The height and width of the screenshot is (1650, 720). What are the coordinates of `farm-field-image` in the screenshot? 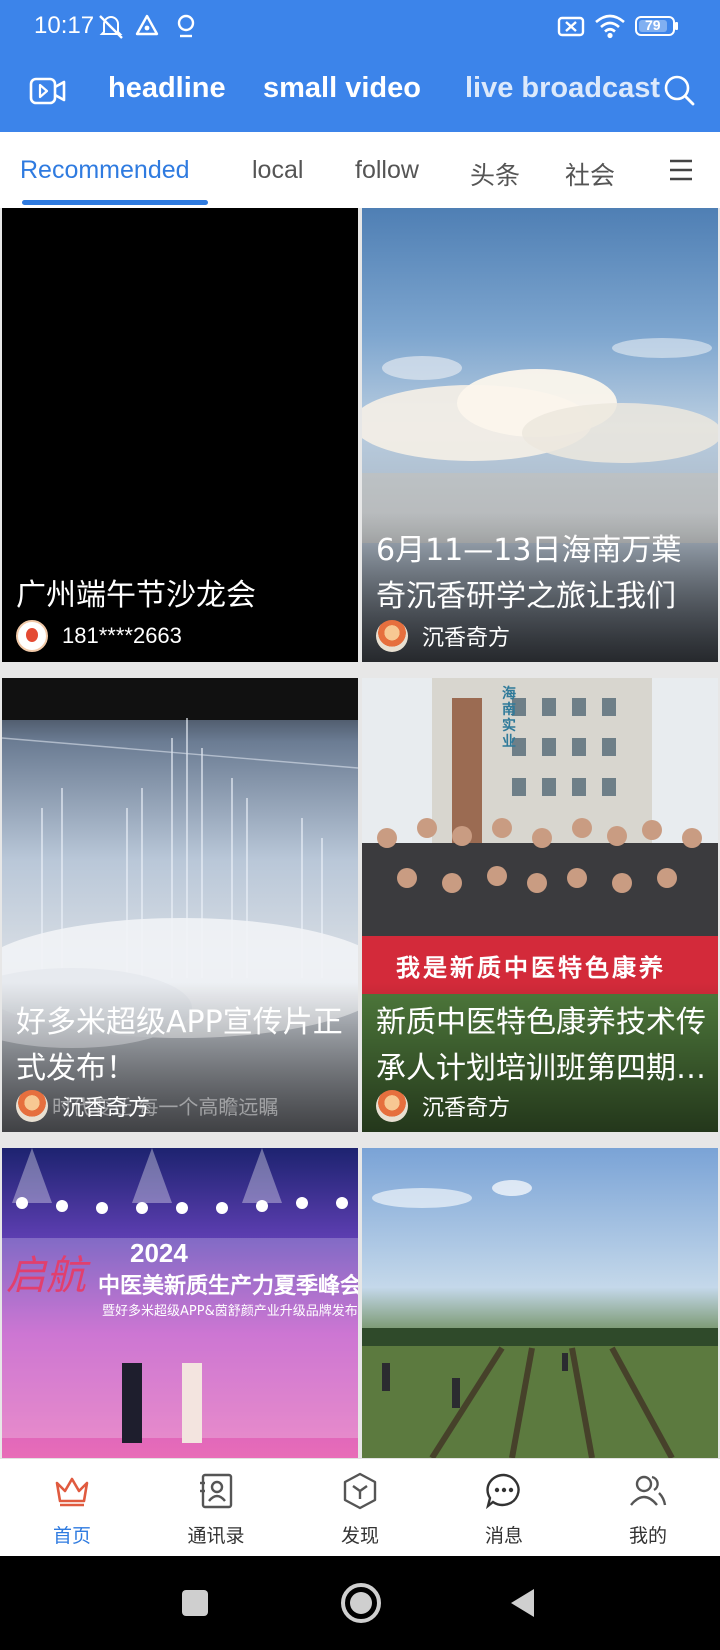 It's located at (540, 1319).